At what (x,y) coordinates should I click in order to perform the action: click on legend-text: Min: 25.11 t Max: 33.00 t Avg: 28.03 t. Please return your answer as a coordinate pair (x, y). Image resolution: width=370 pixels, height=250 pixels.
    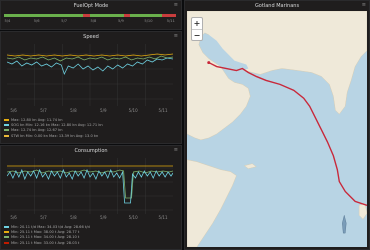
    Looking at the image, I should click on (45, 242).